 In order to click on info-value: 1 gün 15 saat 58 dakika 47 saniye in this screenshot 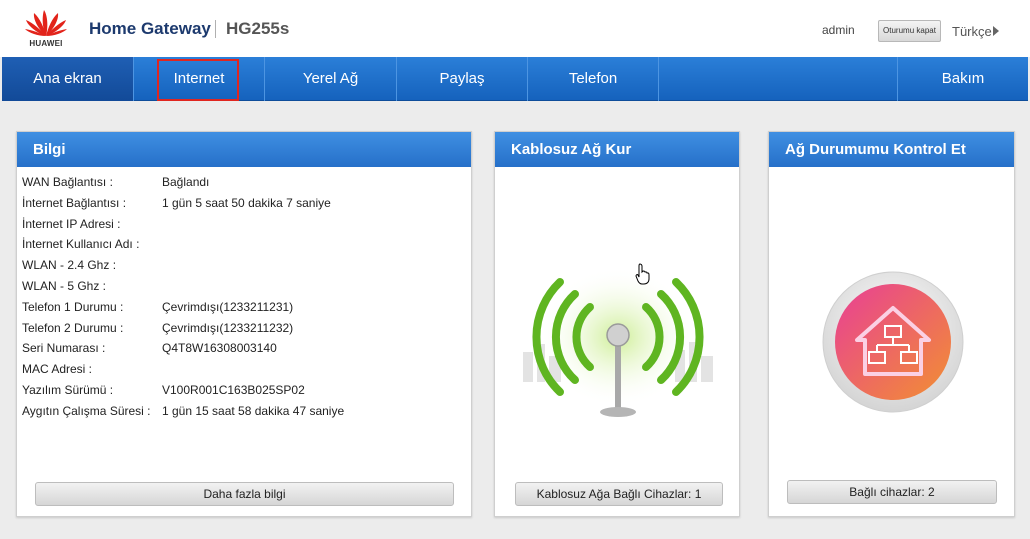, I will do `click(253, 410)`.